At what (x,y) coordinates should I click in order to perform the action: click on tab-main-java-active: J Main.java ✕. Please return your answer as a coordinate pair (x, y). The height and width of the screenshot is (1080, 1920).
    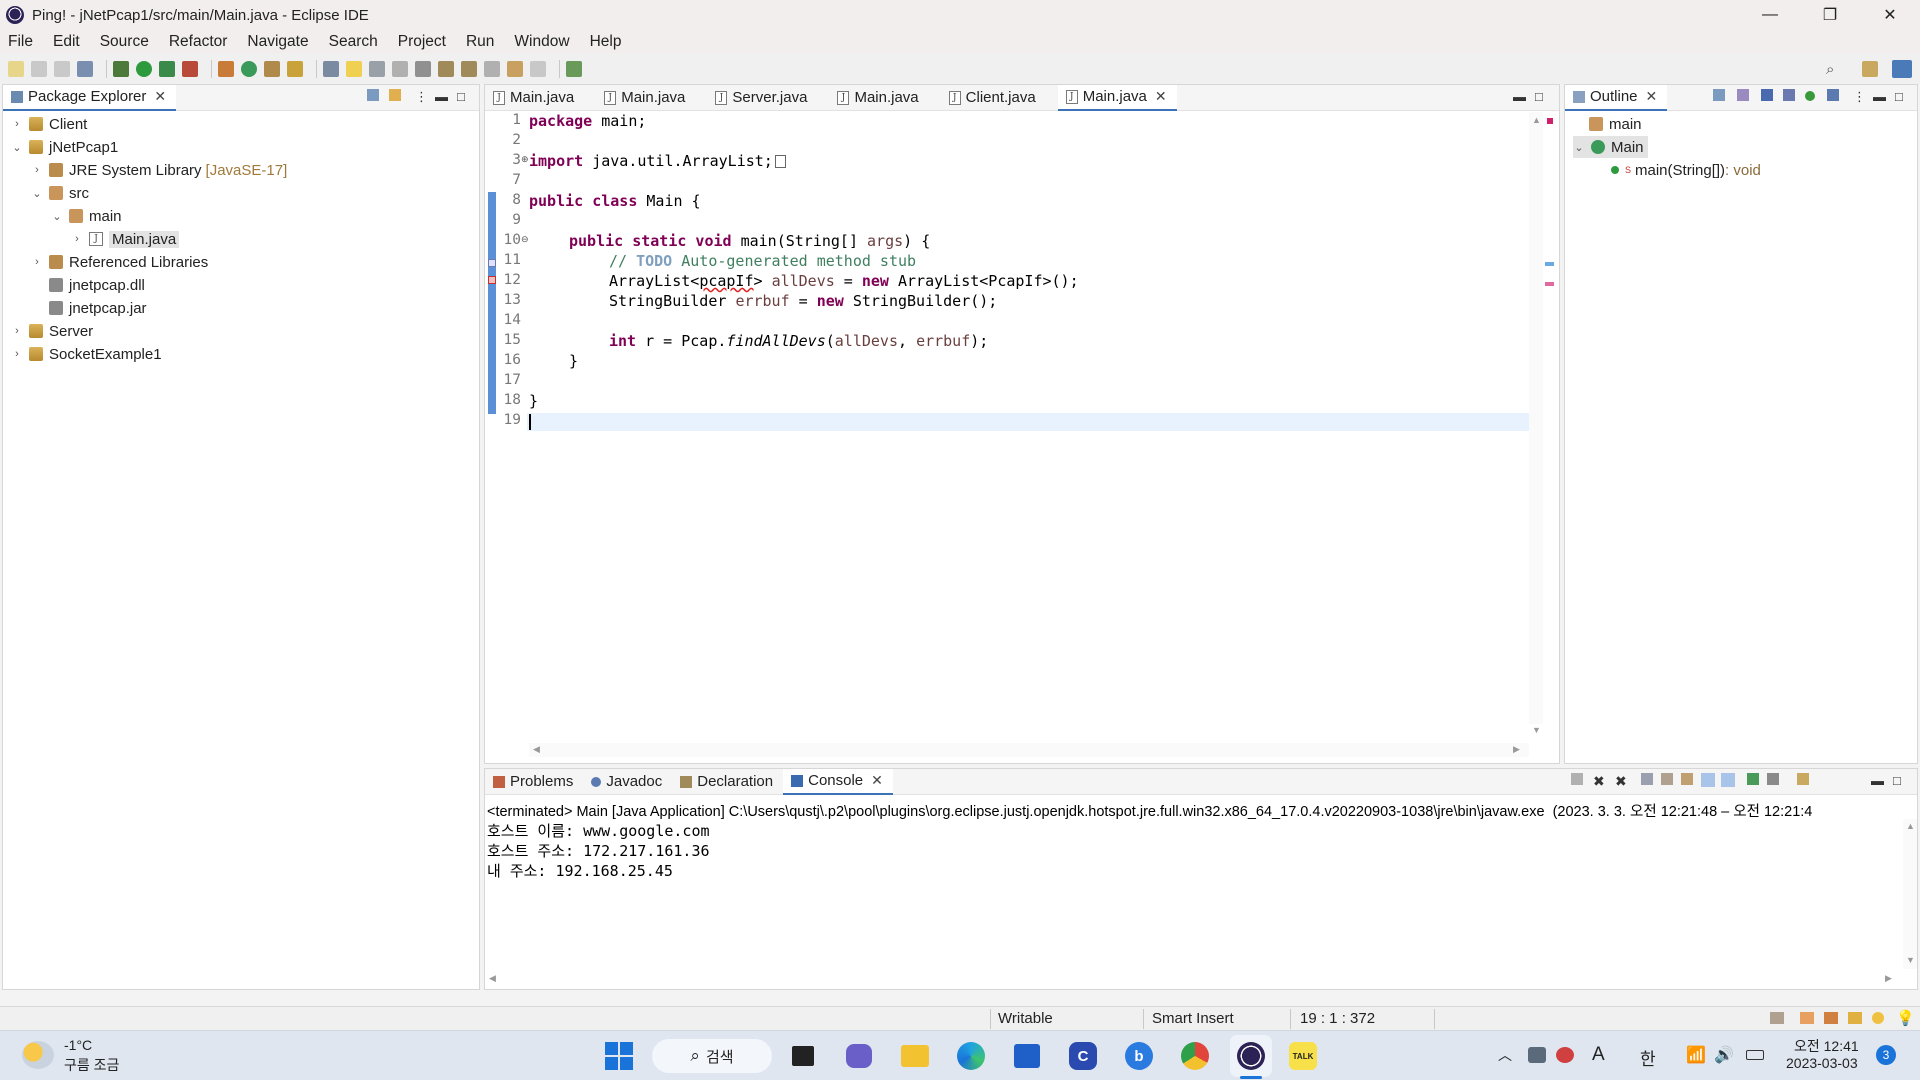
    Looking at the image, I should click on (1117, 97).